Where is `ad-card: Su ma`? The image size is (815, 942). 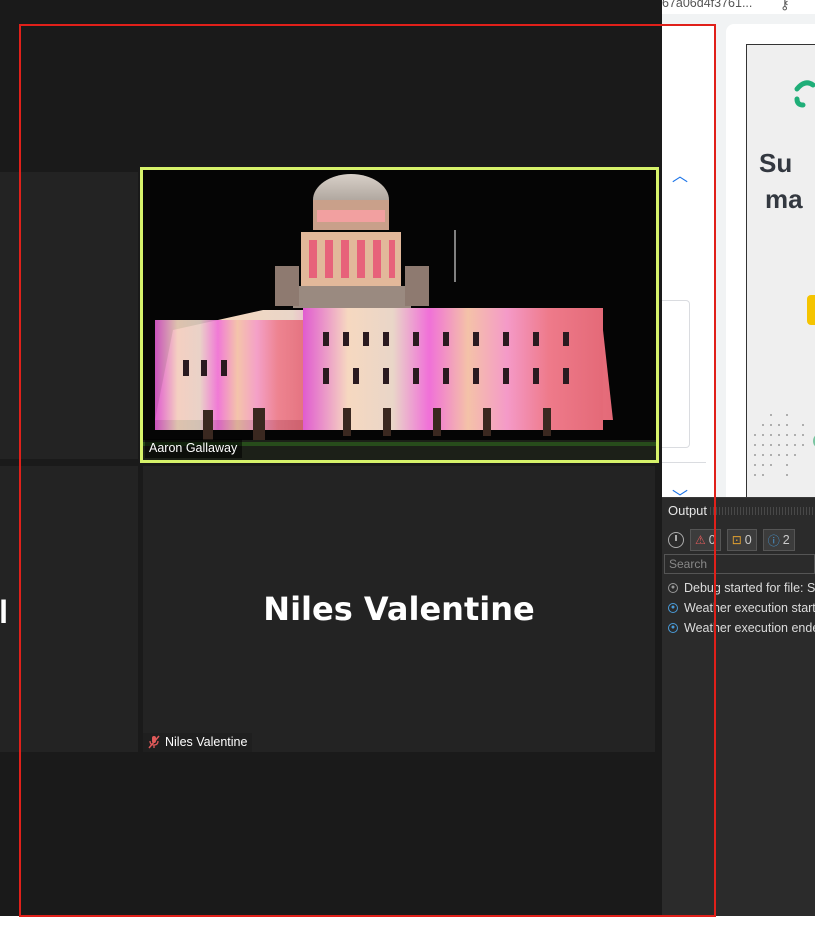
ad-card: Su ma is located at coordinates (770, 264).